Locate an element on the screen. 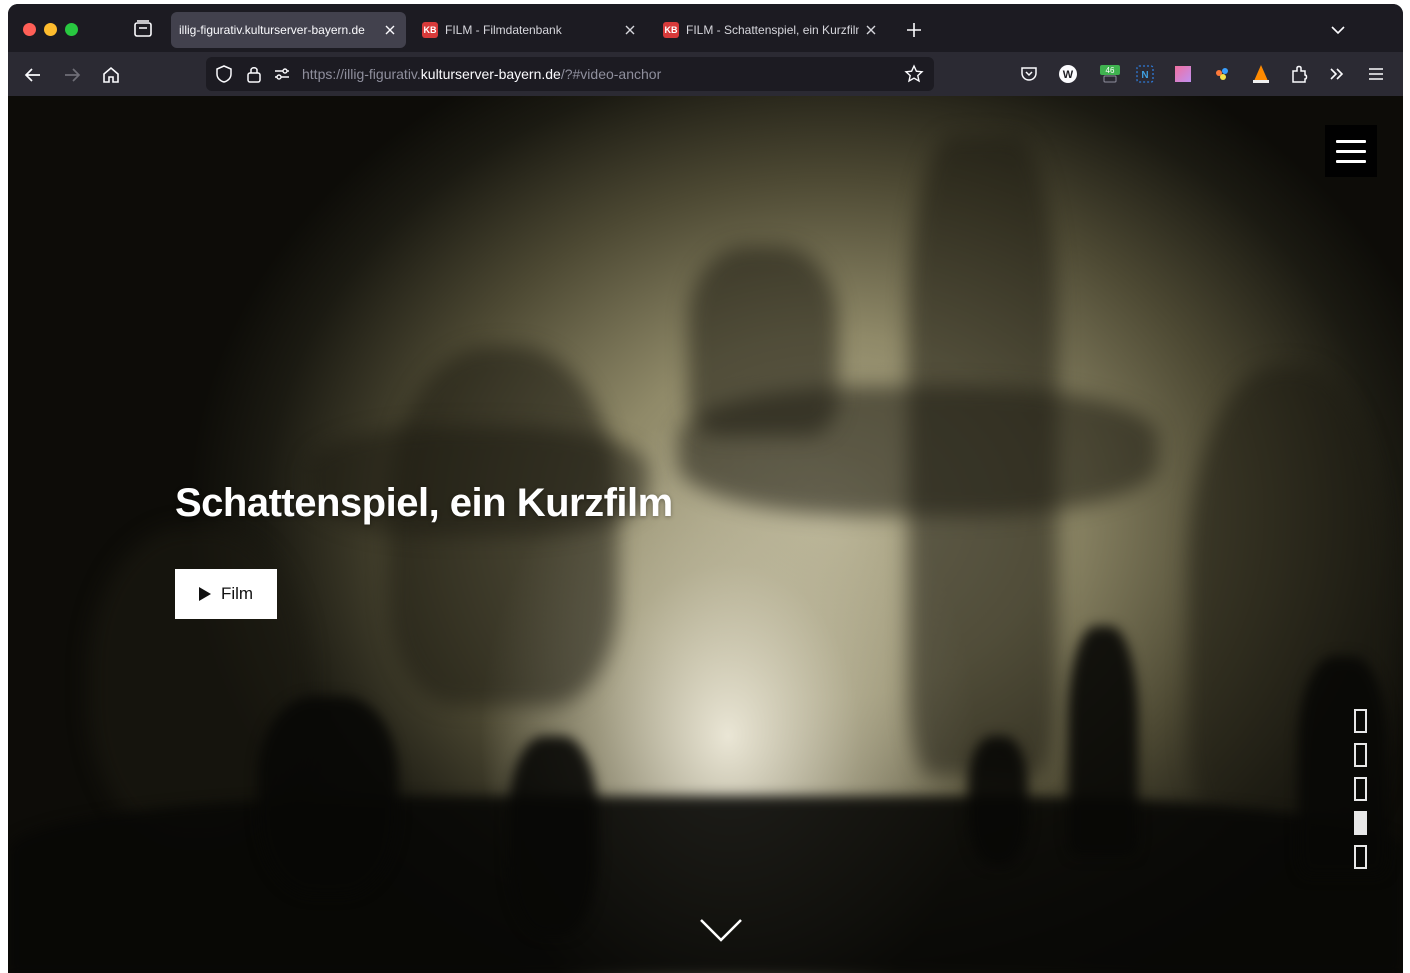  svg-text: 46 is located at coordinates (1110, 70).